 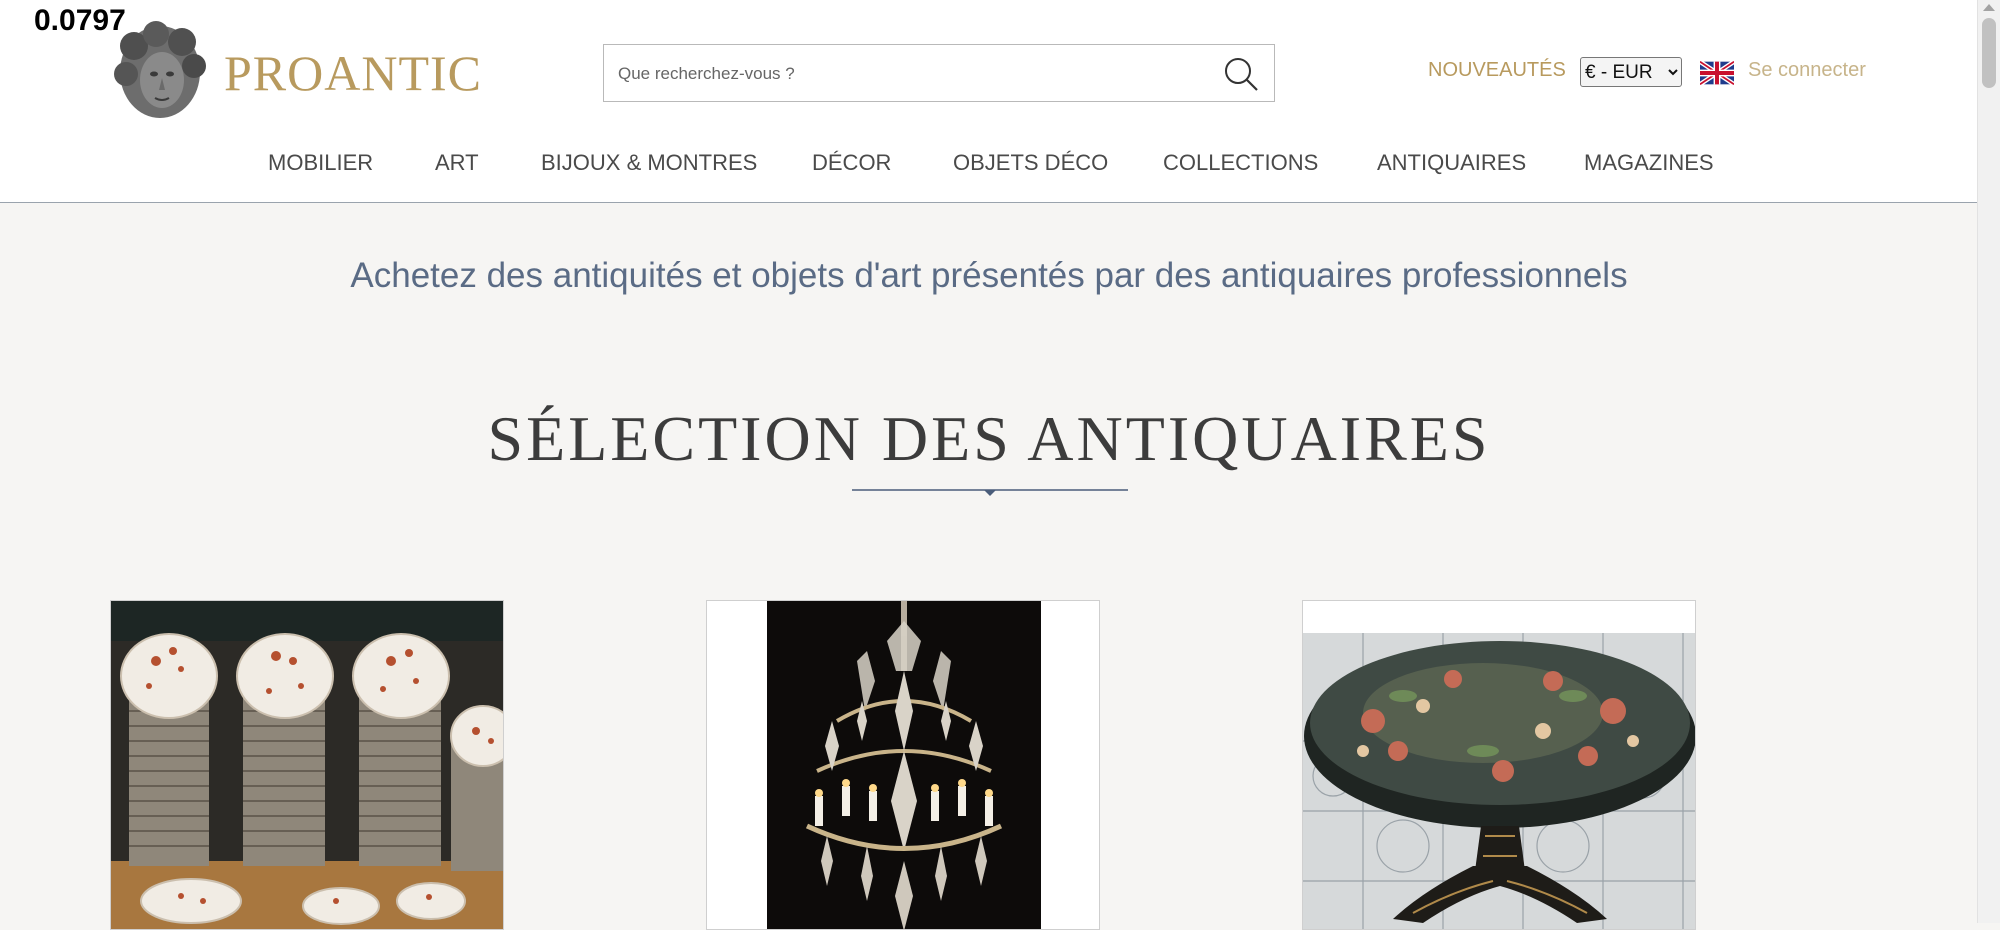 What do you see at coordinates (990, 492) in the screenshot?
I see `title-divider` at bounding box center [990, 492].